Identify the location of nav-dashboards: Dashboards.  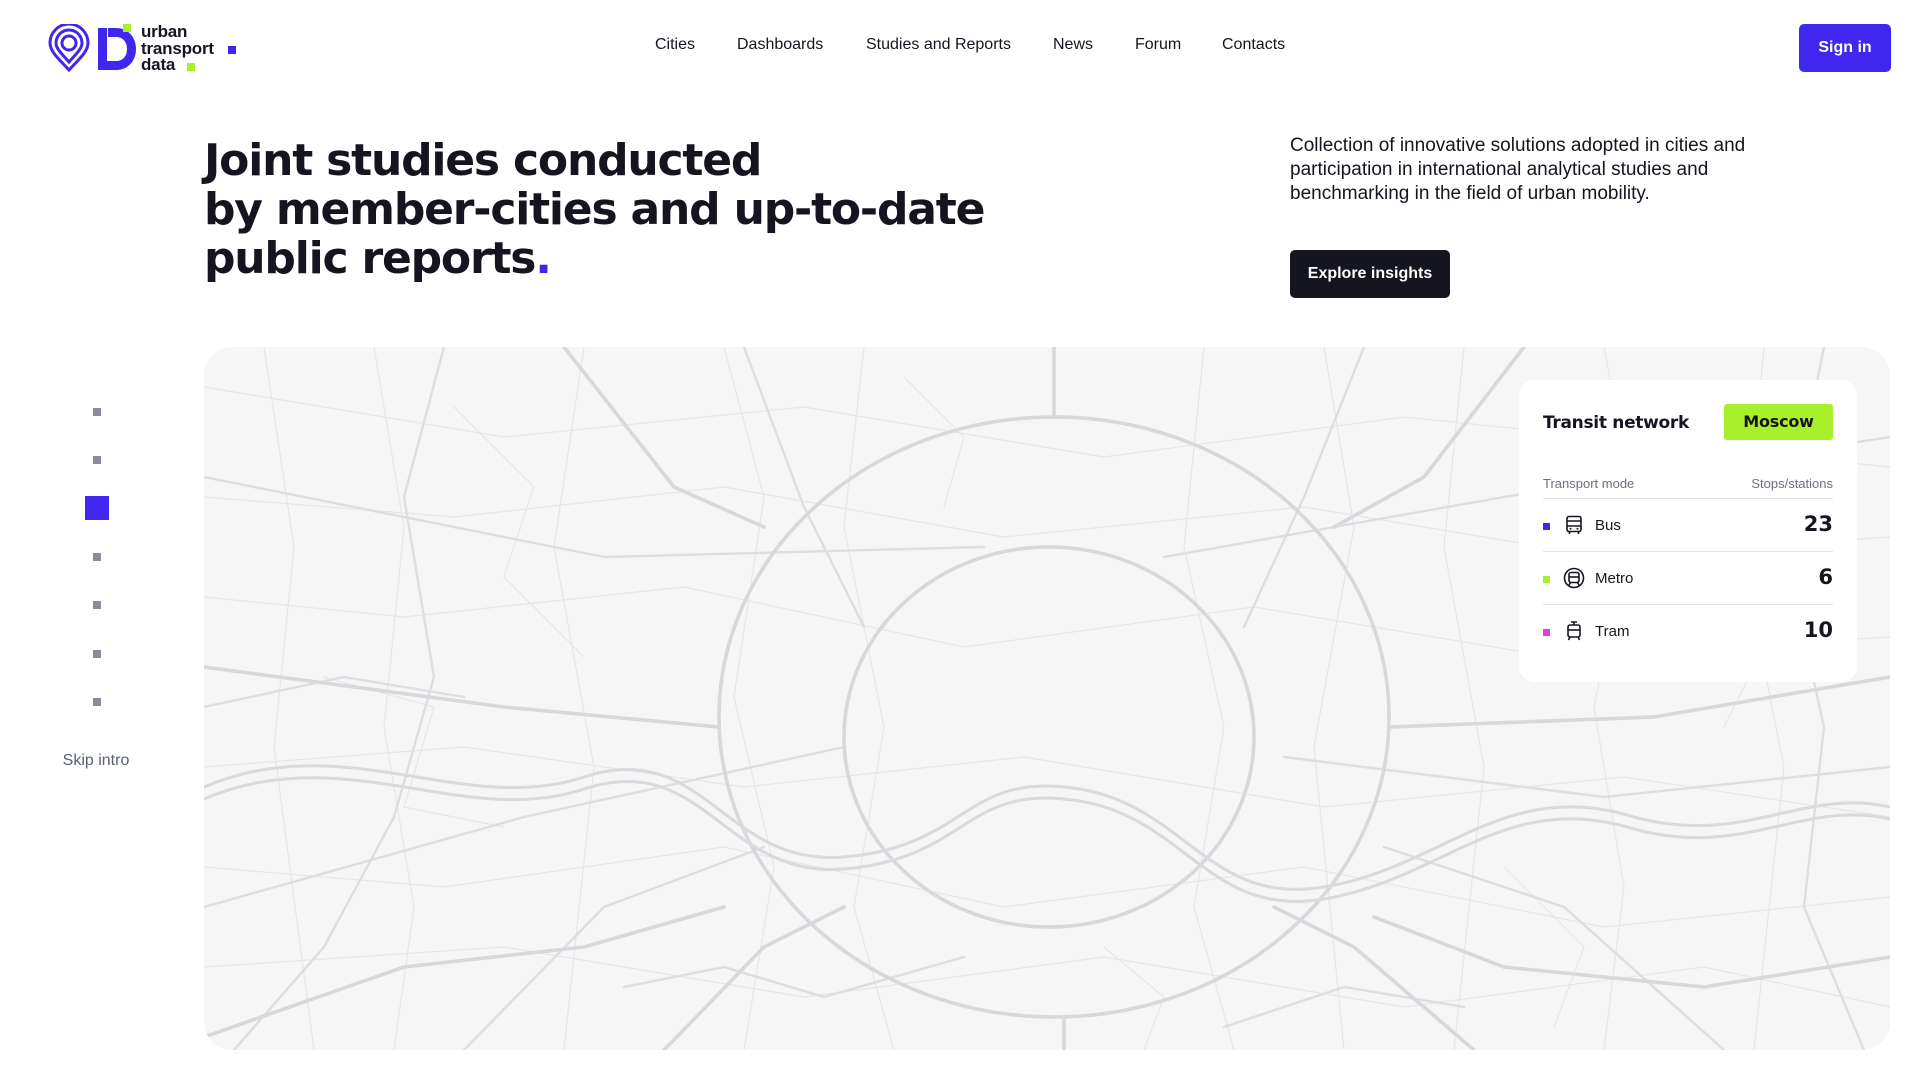
(780, 45).